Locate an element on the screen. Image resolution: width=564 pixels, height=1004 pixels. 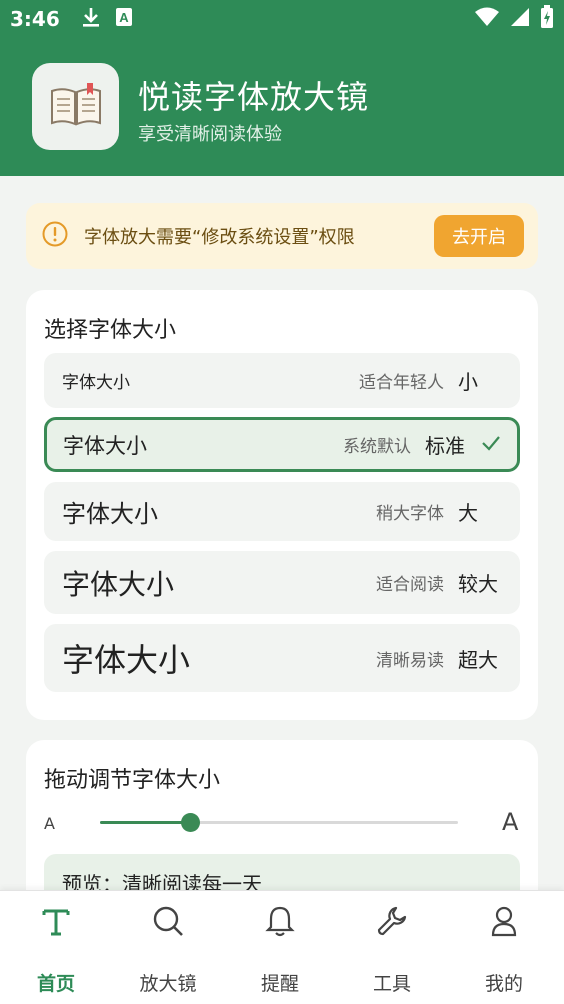
font-option-small: 字体大小 适合年轻人 小 is located at coordinates (282, 380).